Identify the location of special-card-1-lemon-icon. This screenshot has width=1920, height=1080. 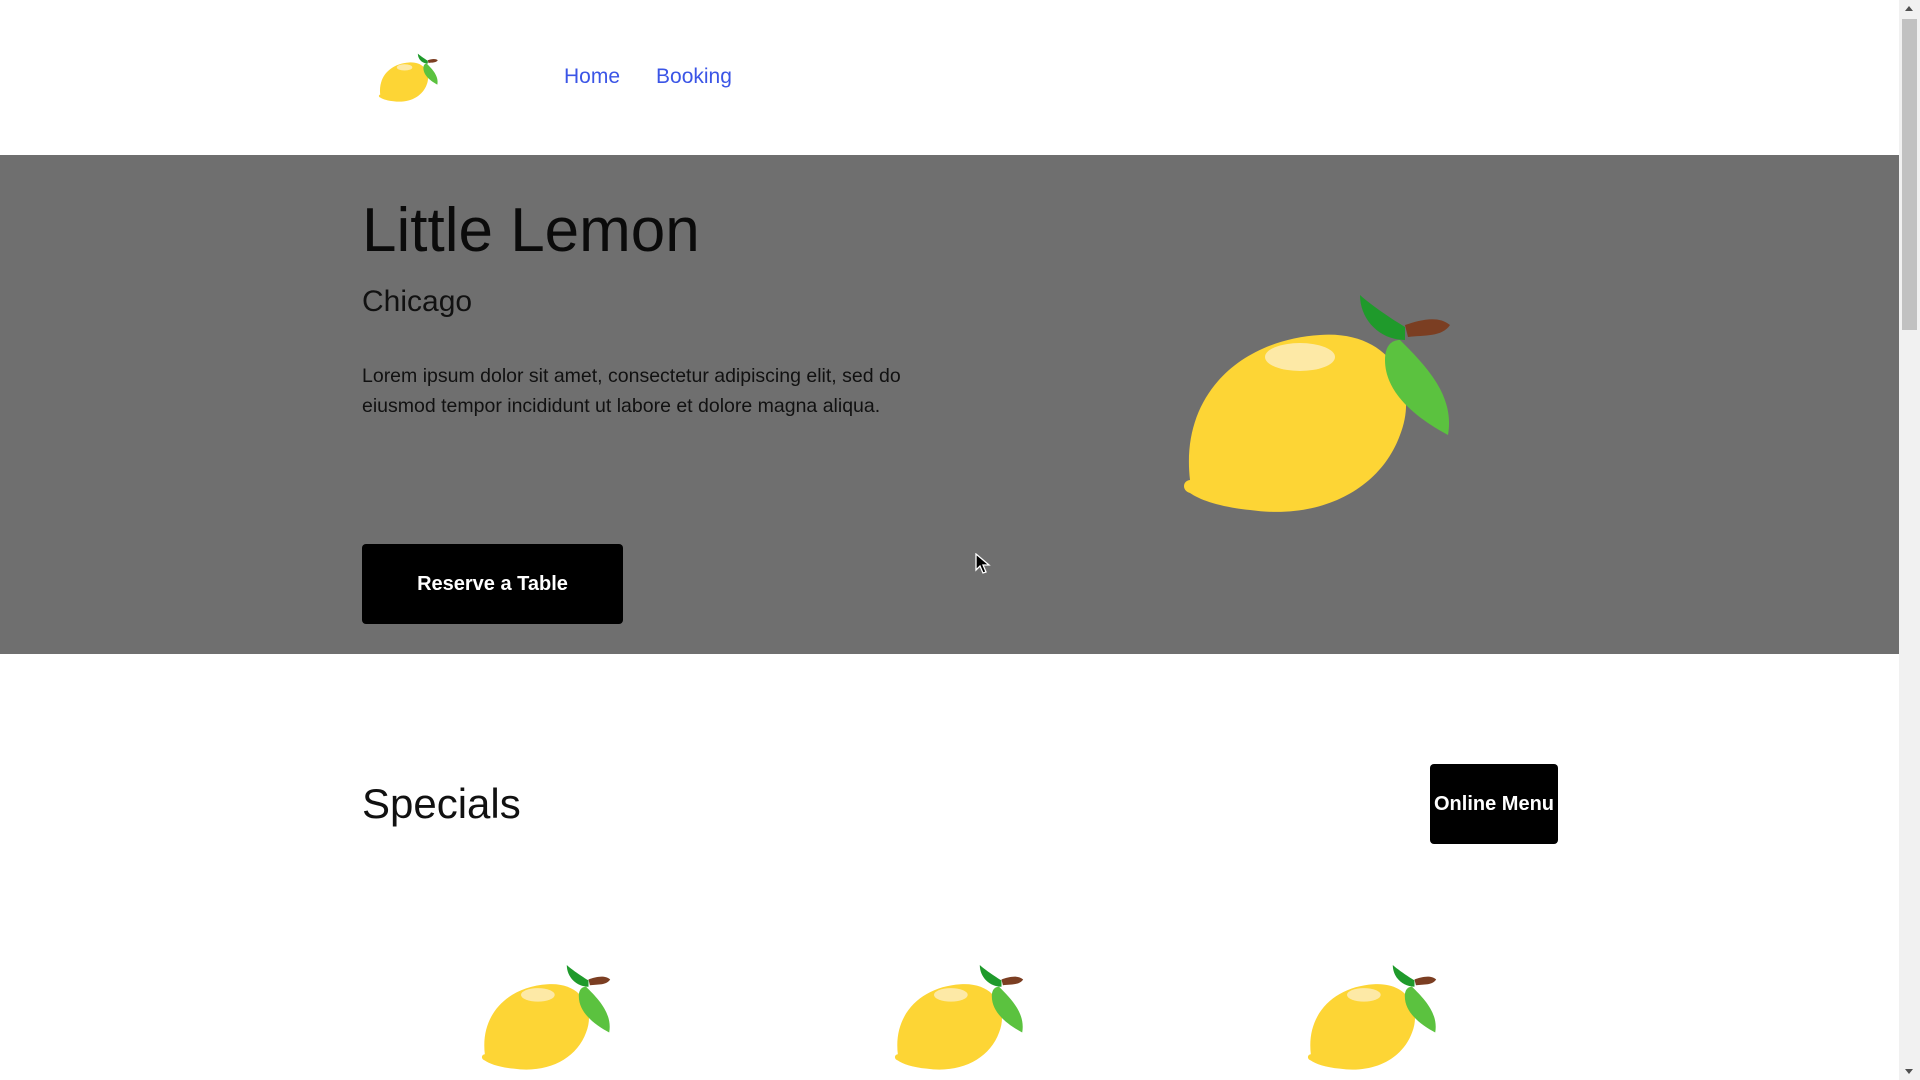
(546, 1017).